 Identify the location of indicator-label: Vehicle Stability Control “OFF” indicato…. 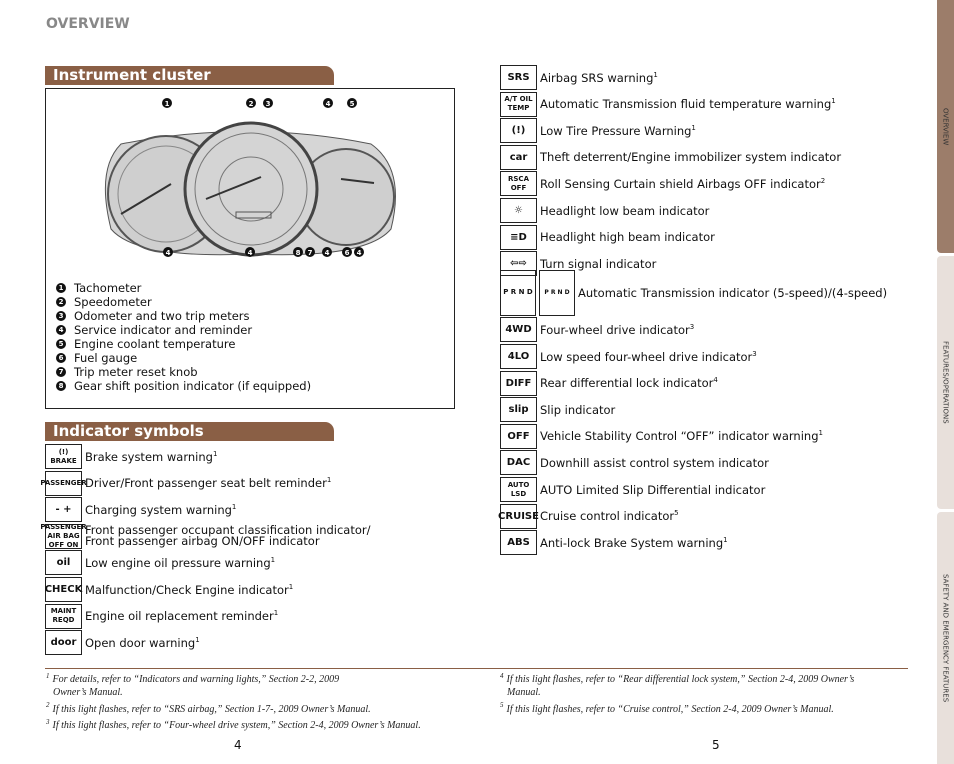
(681, 436).